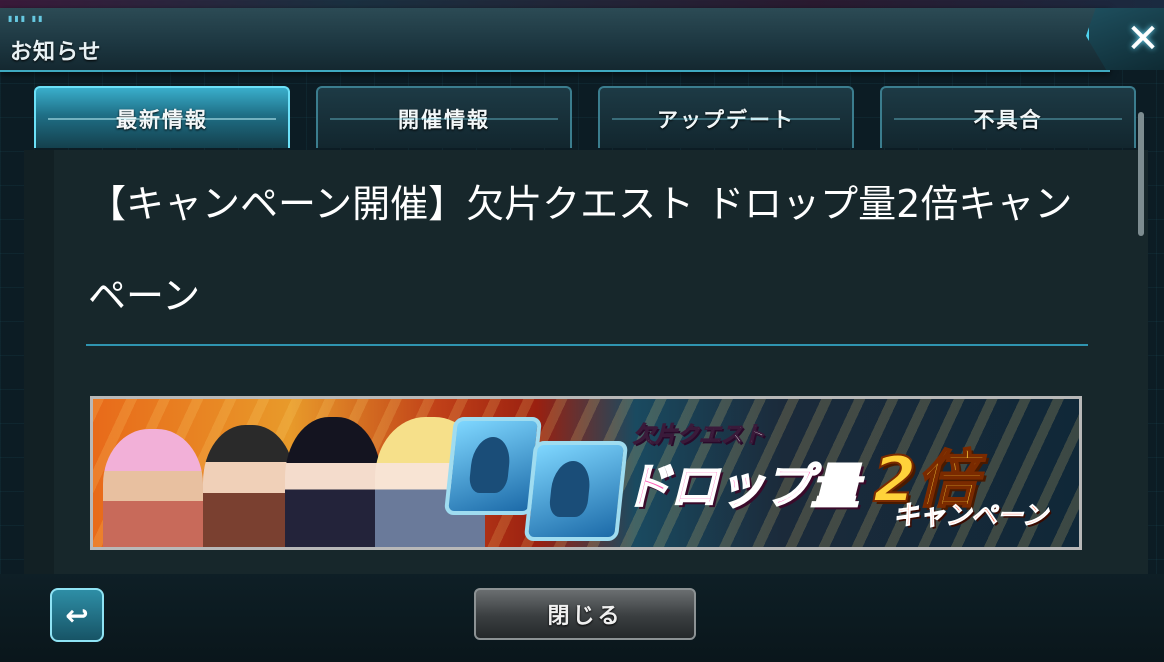 This screenshot has width=1164, height=662. What do you see at coordinates (971, 516) in the screenshot?
I see `banner-campaign: キャンペーン` at bounding box center [971, 516].